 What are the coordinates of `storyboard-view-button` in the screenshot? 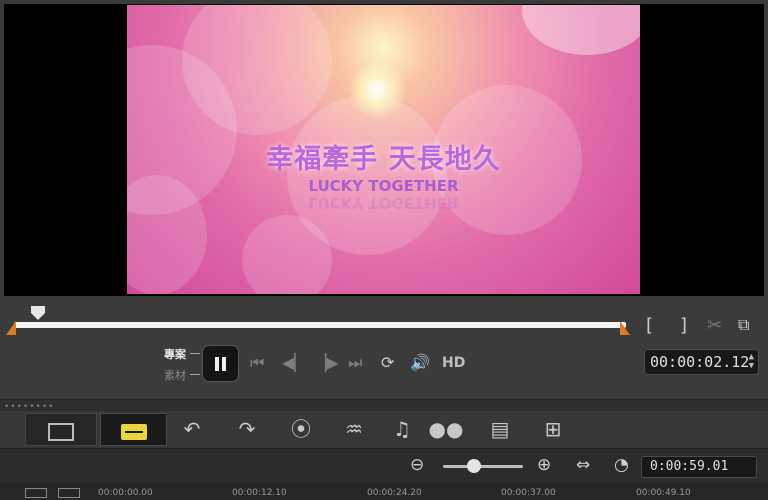 It's located at (61, 429).